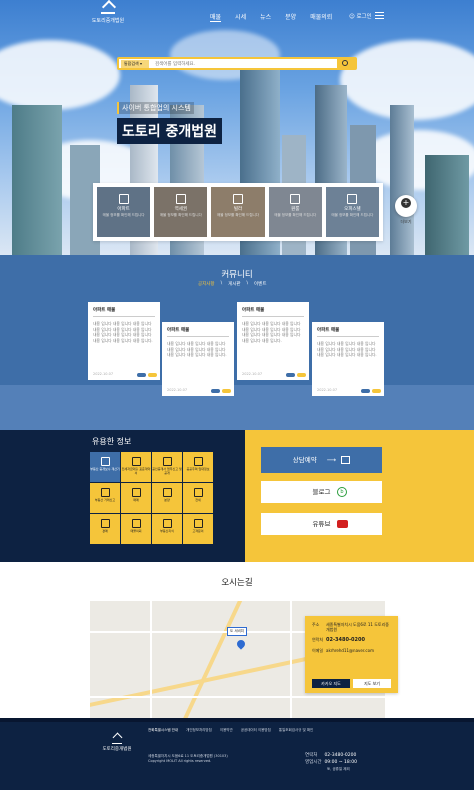 The width and height of the screenshot is (474, 790). I want to click on calculator-icon, so click(105, 461).